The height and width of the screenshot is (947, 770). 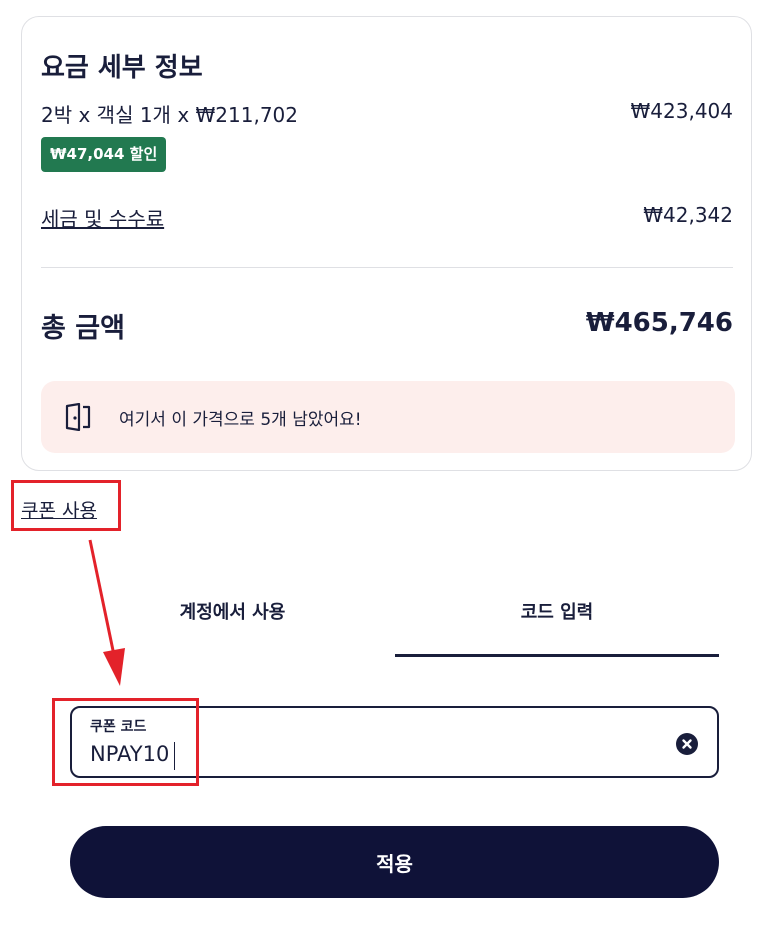 I want to click on highlight-box-coupon-input, so click(x=125, y=742).